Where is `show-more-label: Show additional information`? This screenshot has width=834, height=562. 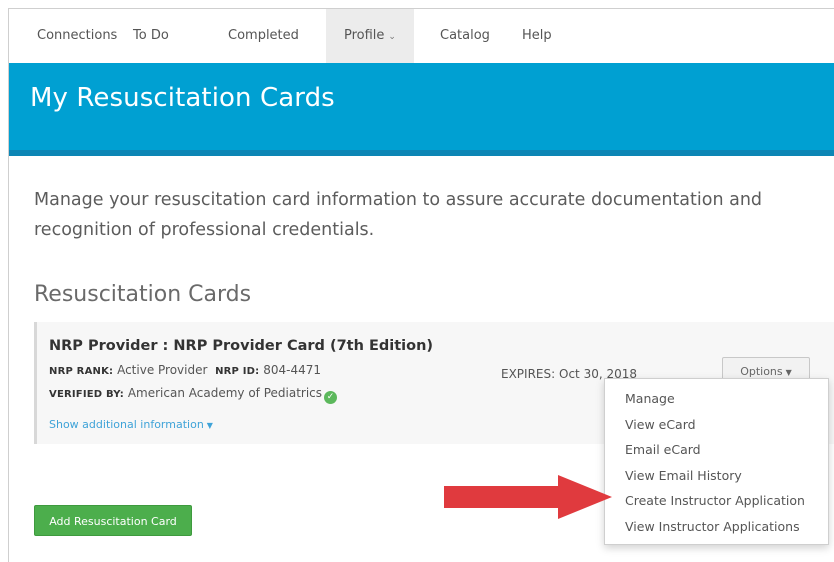
show-more-label: Show additional information is located at coordinates (126, 424).